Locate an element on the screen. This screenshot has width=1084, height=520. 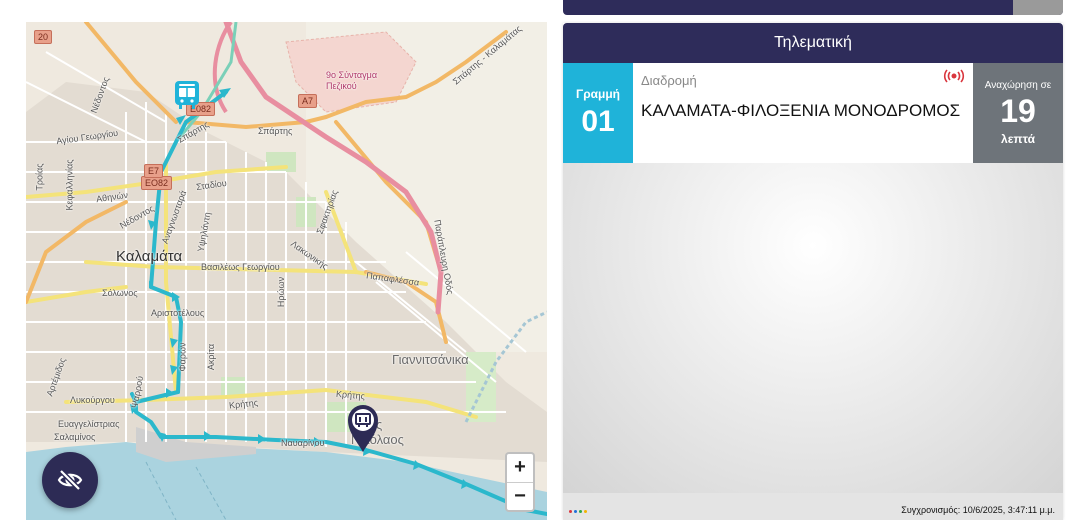
line-badge: Γραμμή 01 is located at coordinates (598, 113).